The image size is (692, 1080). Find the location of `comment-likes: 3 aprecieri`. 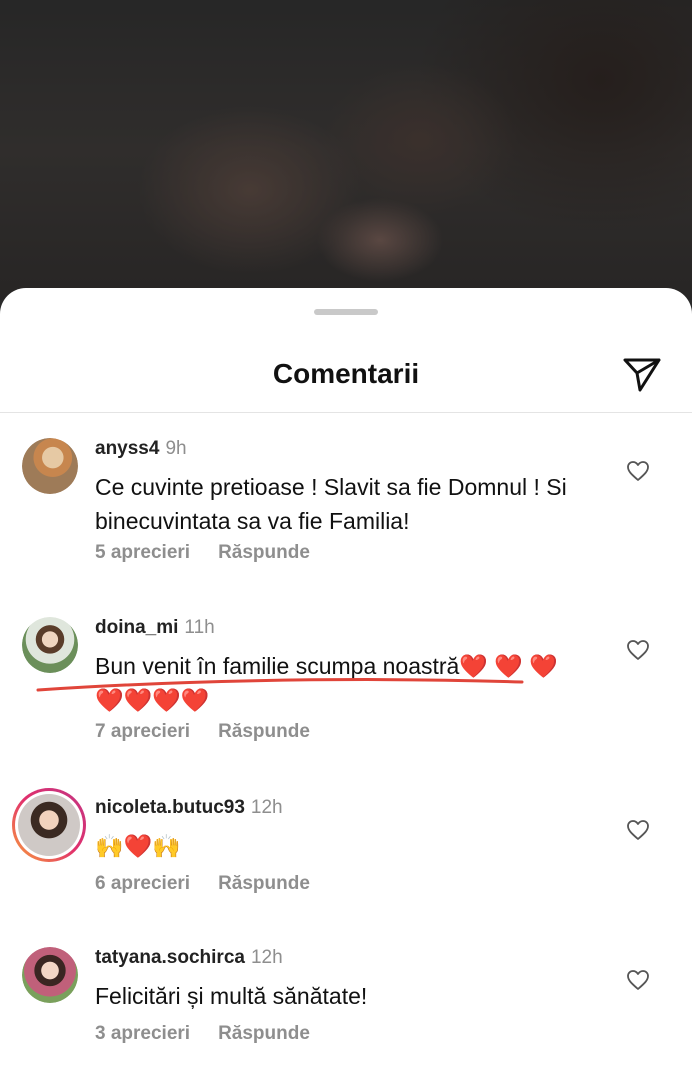

comment-likes: 3 aprecieri is located at coordinates (142, 1033).